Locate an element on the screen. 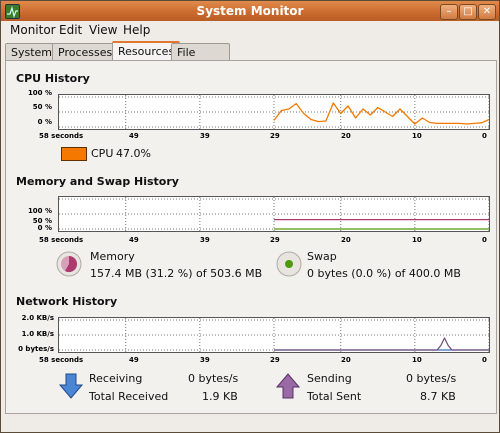 This screenshot has height=433, width=500. memory-graph is located at coordinates (274, 214).